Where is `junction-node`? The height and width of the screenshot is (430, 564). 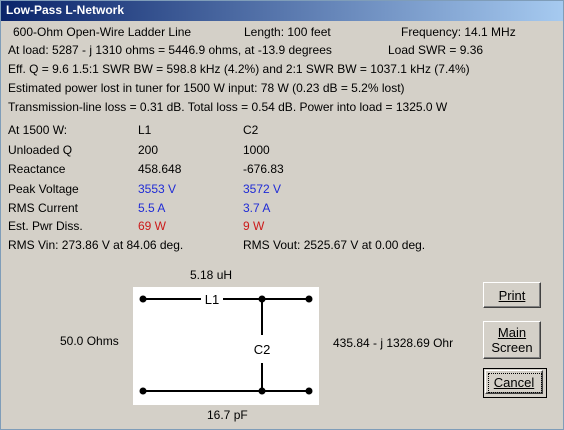 junction-node is located at coordinates (262, 299).